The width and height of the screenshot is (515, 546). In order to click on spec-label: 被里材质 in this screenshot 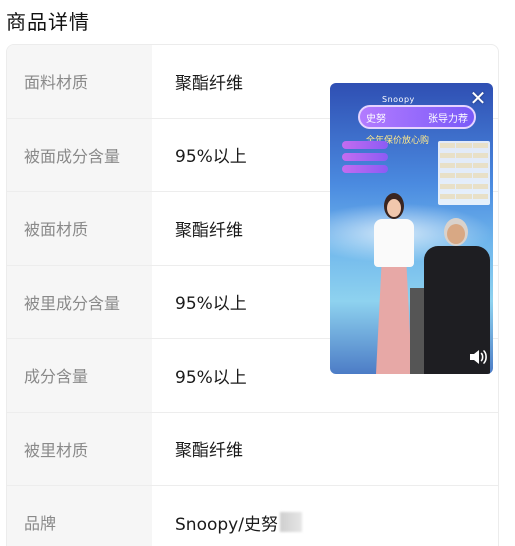, I will do `click(79, 448)`.